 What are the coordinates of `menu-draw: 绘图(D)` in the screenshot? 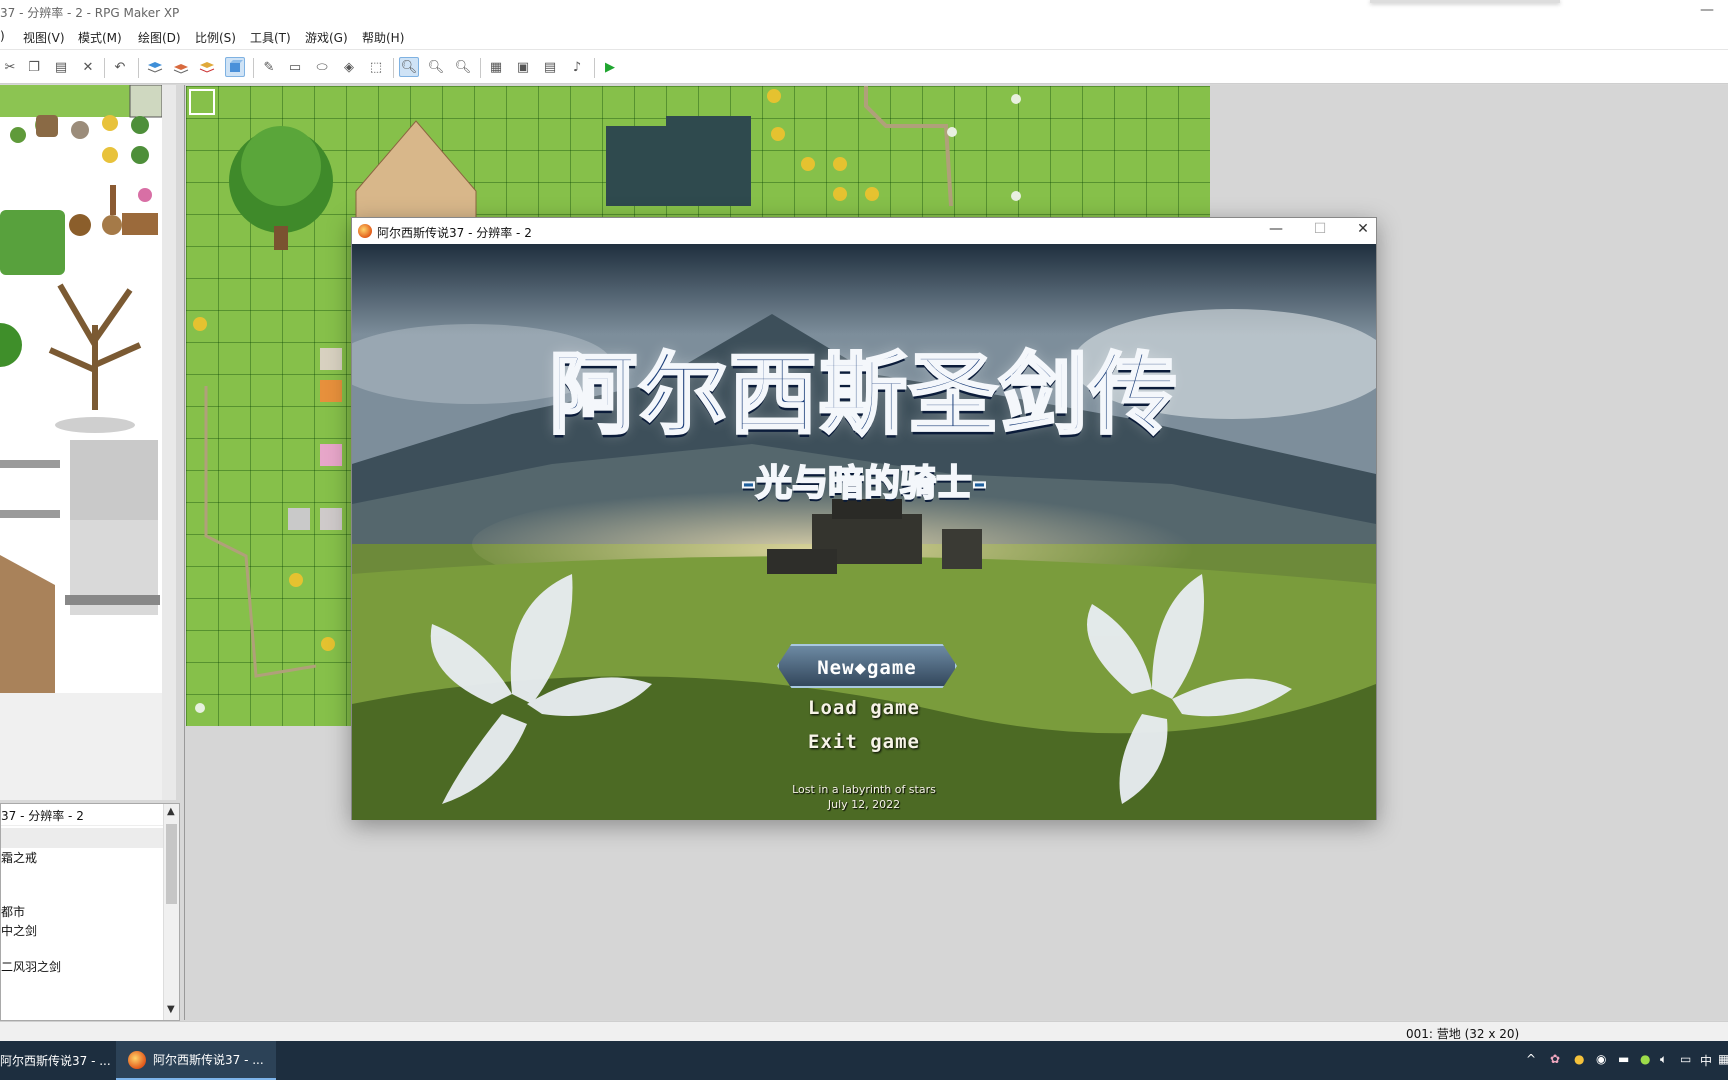 It's located at (159, 37).